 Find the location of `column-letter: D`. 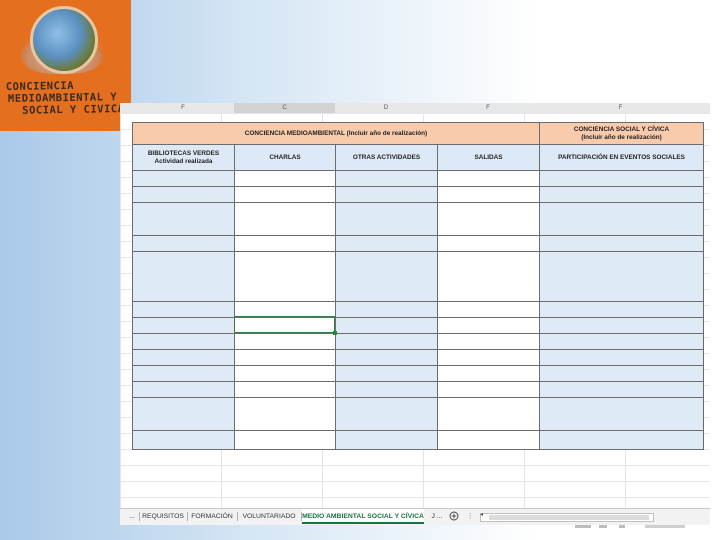

column-letter: D is located at coordinates (386, 108).